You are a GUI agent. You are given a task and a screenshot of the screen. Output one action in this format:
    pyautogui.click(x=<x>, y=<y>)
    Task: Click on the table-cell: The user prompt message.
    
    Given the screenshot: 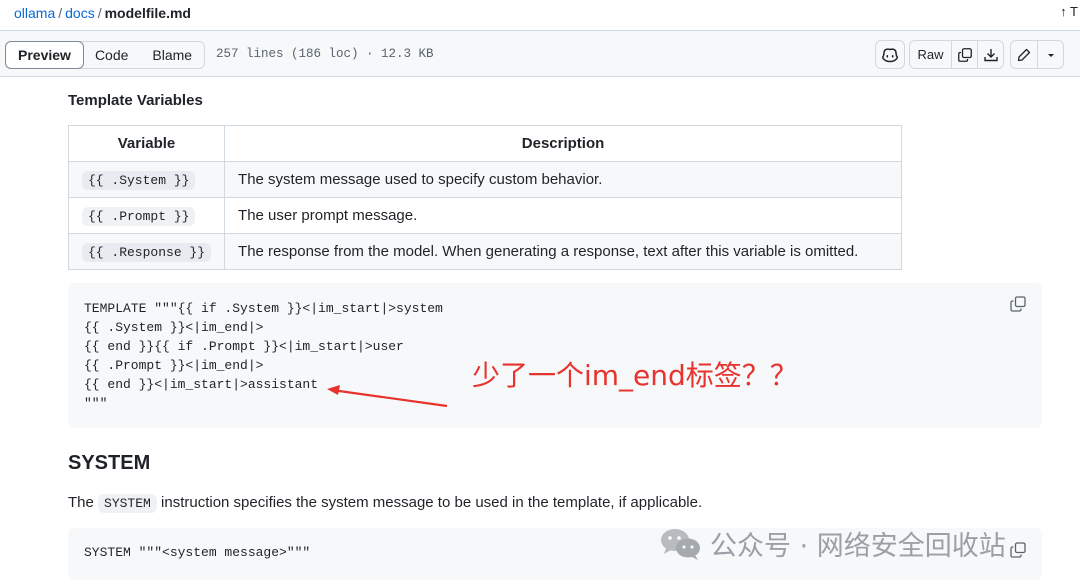 What is the action you would take?
    pyautogui.click(x=563, y=215)
    